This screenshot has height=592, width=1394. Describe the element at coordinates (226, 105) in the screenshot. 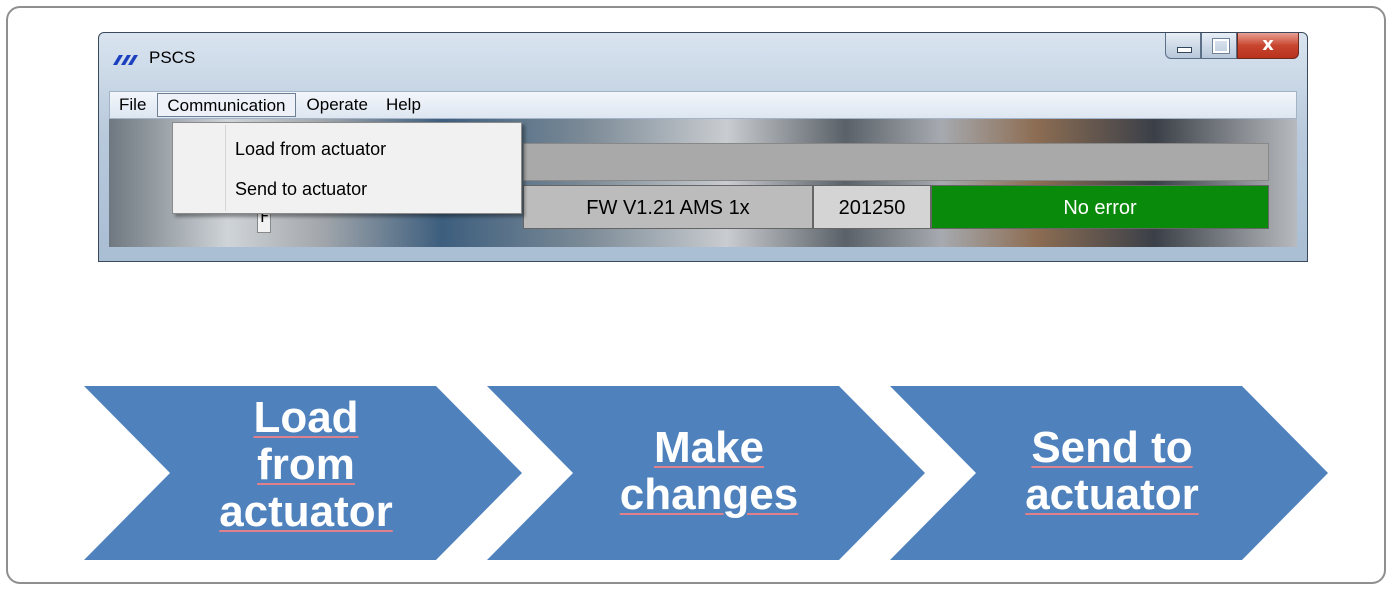

I see `menu-communication: Communication` at that location.